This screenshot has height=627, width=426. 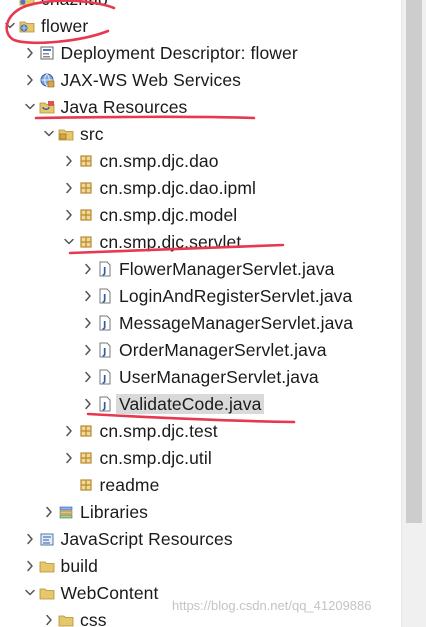 I want to click on tree-item: Java Resources, so click(x=200, y=107).